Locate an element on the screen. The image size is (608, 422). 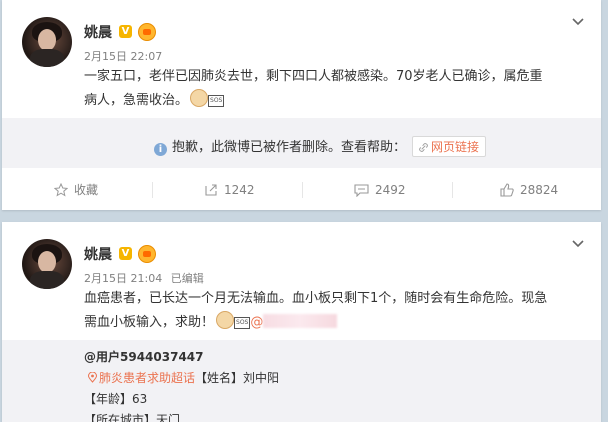
deleted-quote-box: i 抱歉，此微博已被作者删除。查看帮助： 网页链接 is located at coordinates (301, 143).